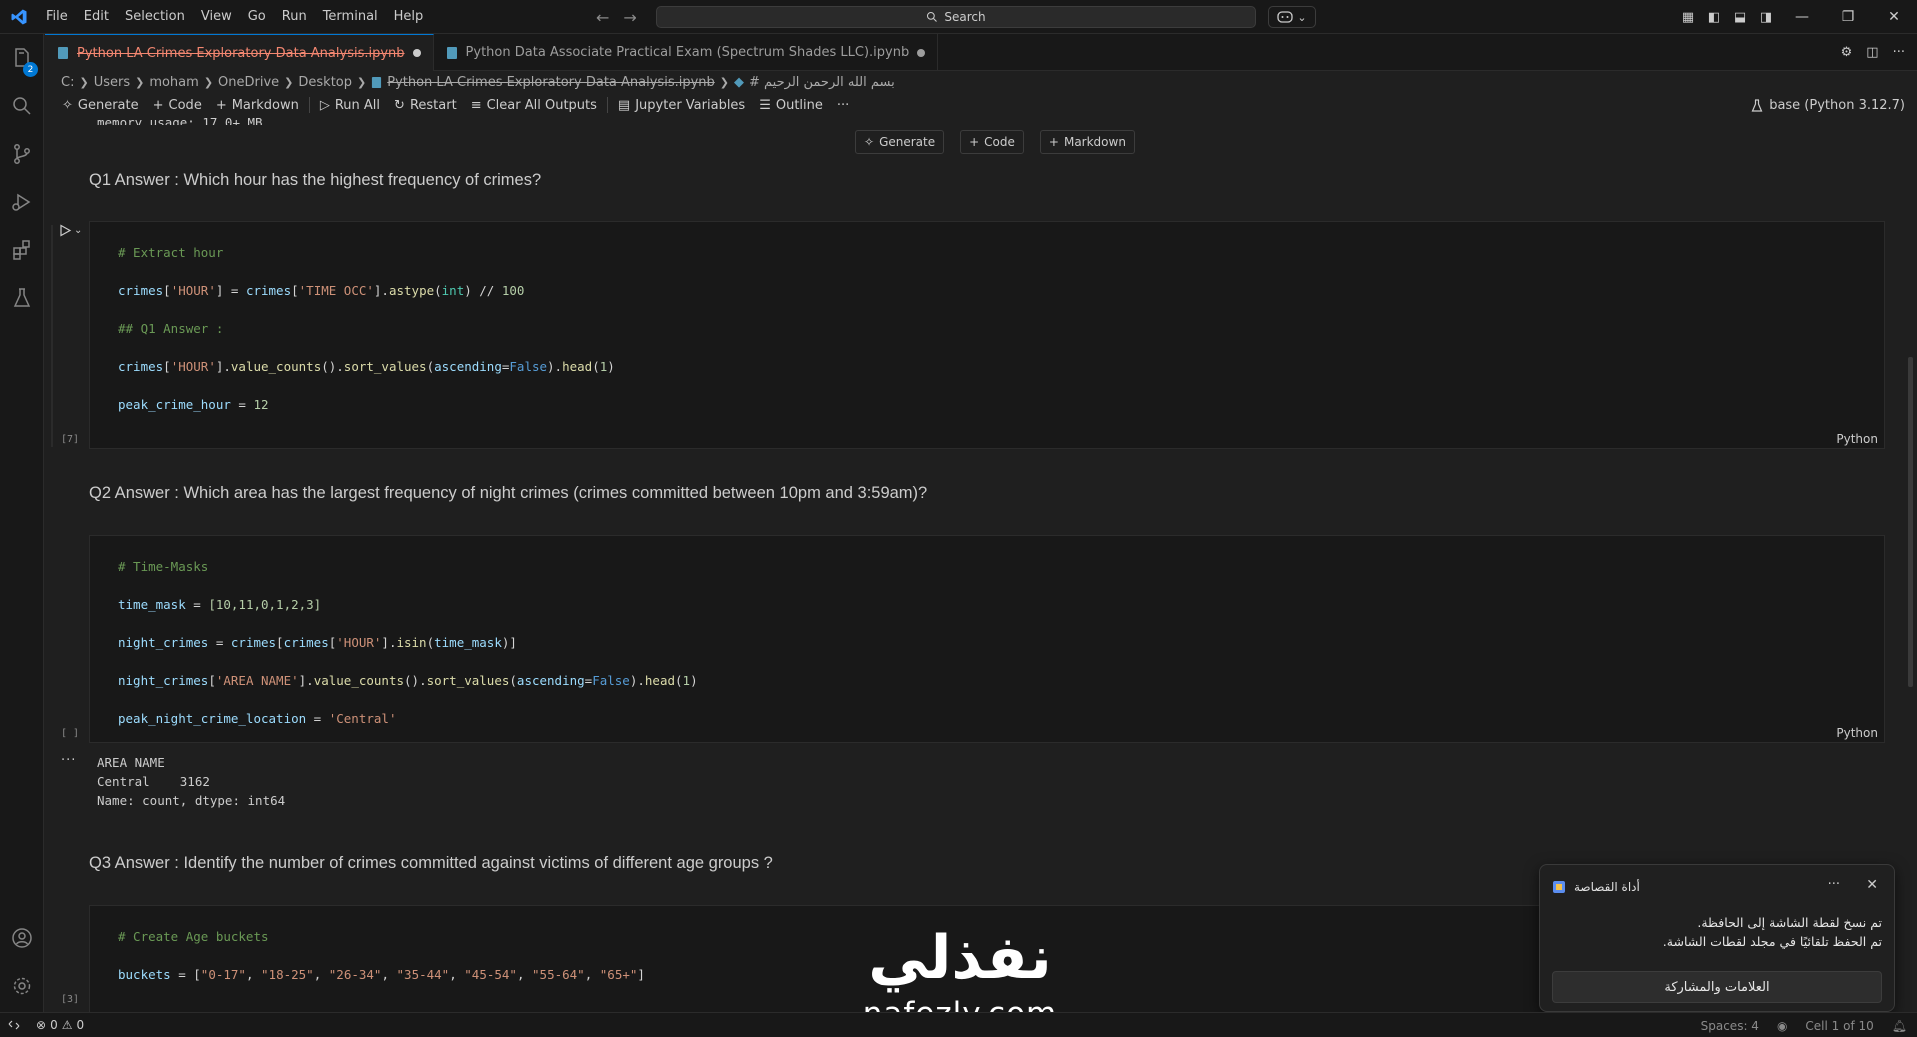 The image size is (1917, 1037). I want to click on insert-code-button: + Code, so click(992, 142).